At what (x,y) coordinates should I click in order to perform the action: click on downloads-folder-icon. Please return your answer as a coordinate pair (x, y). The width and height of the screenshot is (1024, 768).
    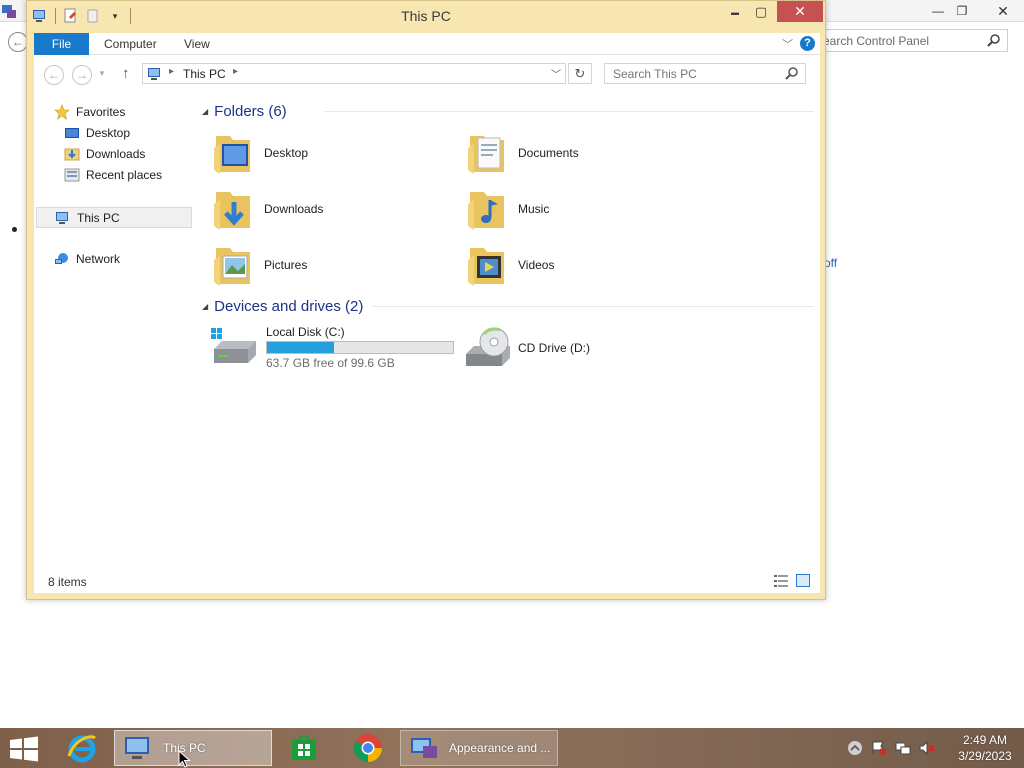
    Looking at the image, I should click on (232, 211).